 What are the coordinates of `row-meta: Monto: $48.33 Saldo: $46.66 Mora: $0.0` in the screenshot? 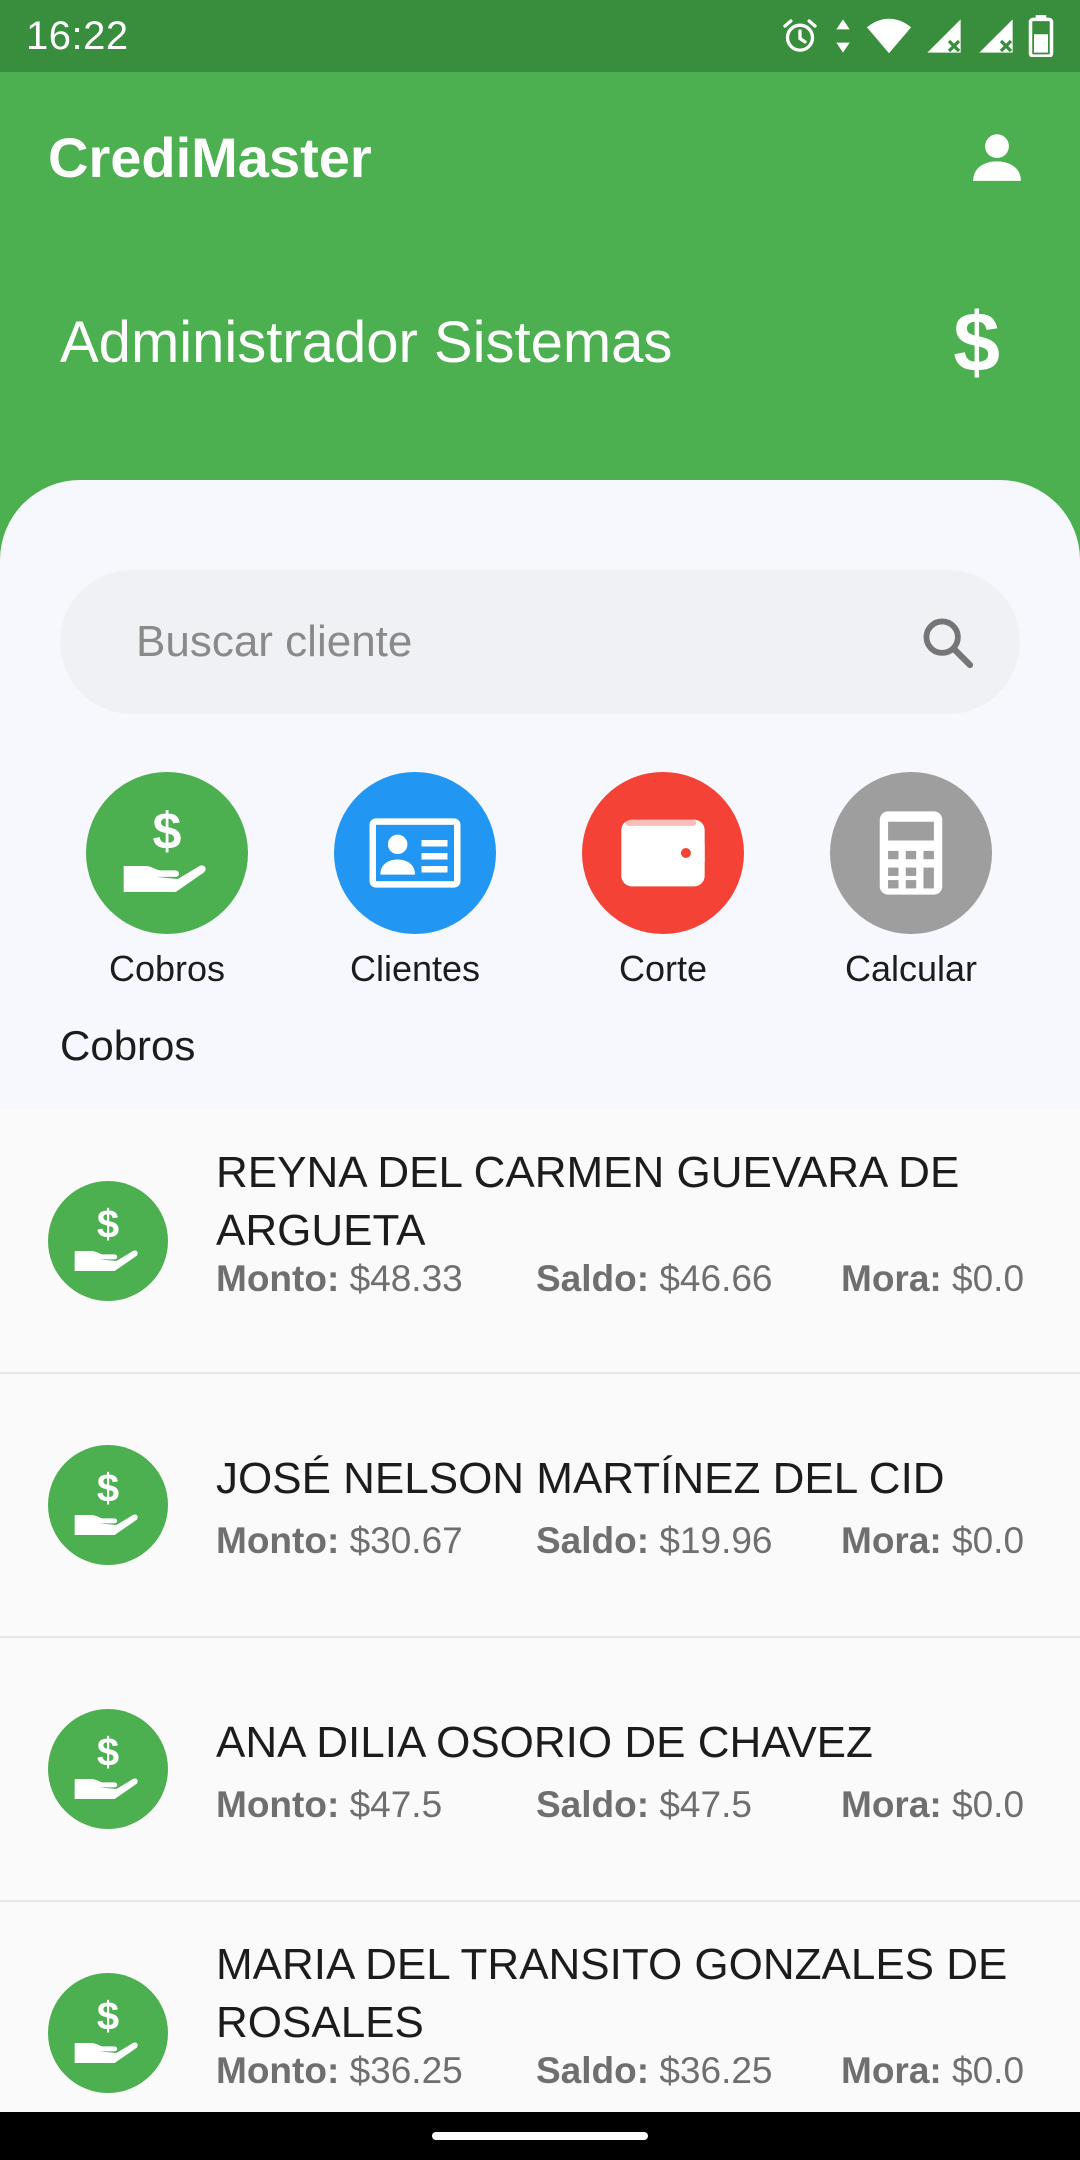 It's located at (631, 1283).